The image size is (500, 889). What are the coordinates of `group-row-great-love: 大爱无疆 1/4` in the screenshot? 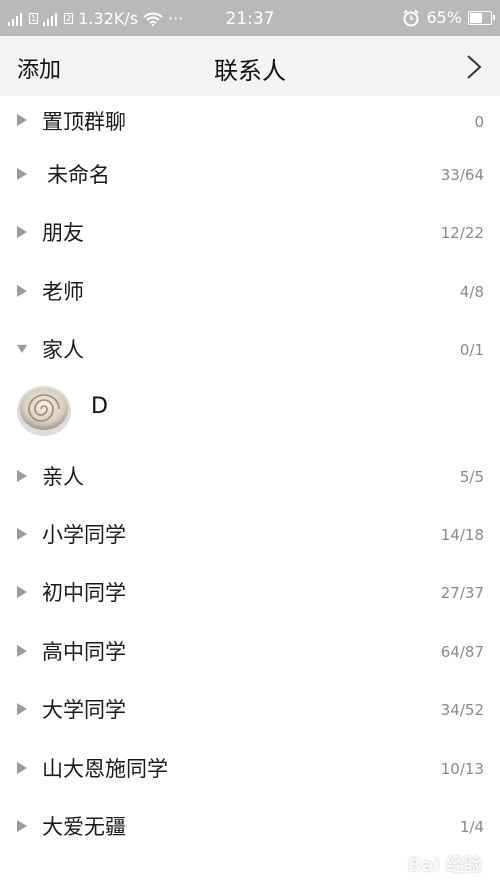 It's located at (250, 827).